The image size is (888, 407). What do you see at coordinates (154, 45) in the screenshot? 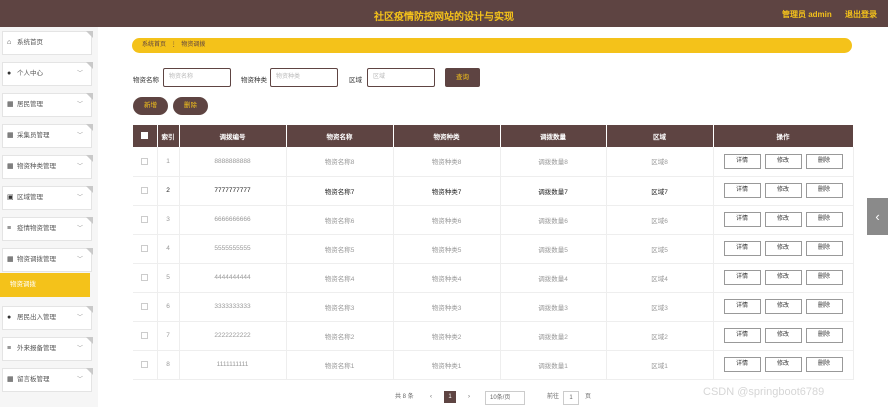
I see `breadcrumb-home: 系统首页` at bounding box center [154, 45].